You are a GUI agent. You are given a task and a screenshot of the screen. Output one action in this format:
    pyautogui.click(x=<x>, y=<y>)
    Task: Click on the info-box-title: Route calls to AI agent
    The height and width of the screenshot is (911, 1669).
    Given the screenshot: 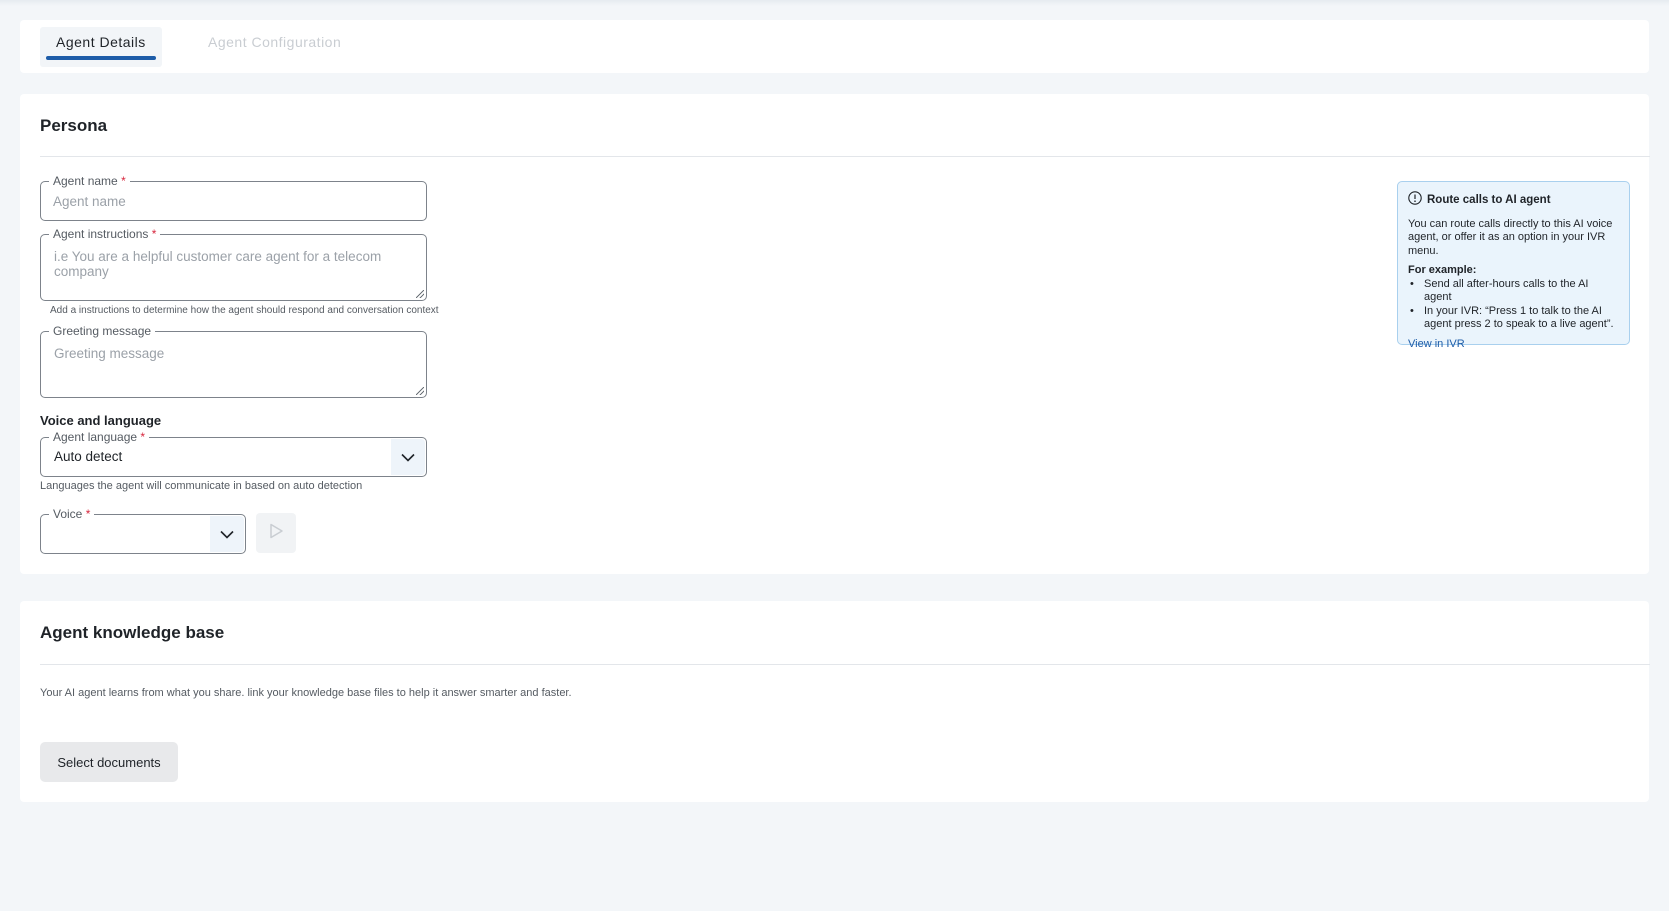 What is the action you would take?
    pyautogui.click(x=1513, y=200)
    